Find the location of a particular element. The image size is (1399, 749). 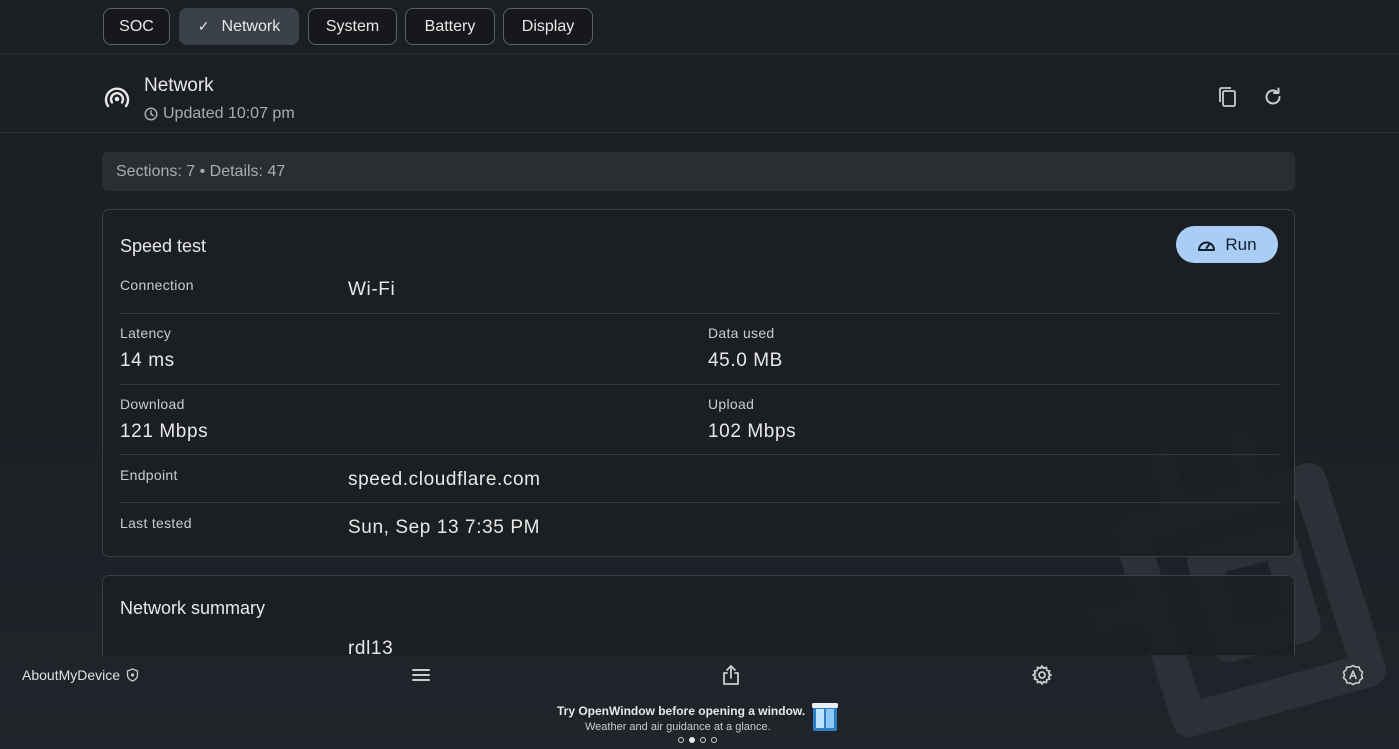

refresh-icon is located at coordinates (1273, 97).